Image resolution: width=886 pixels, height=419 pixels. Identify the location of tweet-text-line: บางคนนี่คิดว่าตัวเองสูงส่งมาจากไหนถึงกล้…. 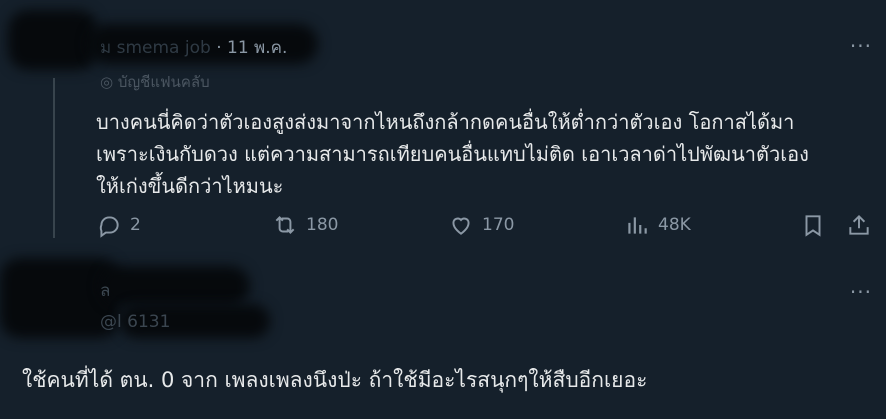
(445, 122).